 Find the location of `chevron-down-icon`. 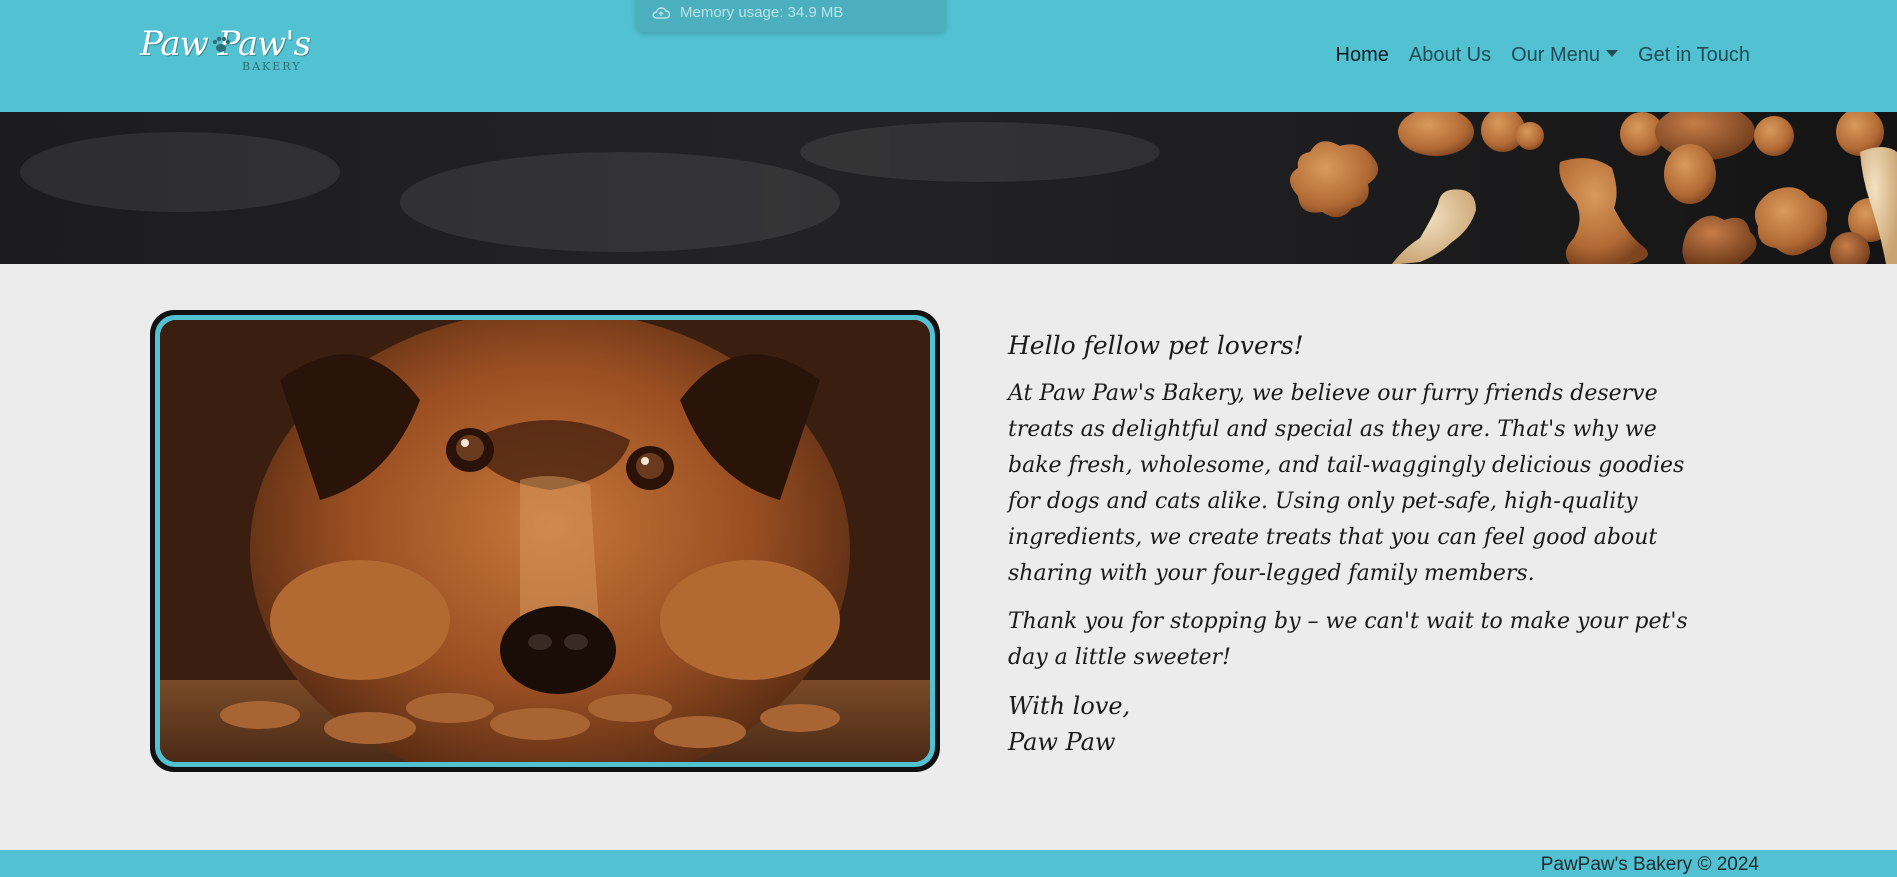

chevron-down-icon is located at coordinates (1612, 53).